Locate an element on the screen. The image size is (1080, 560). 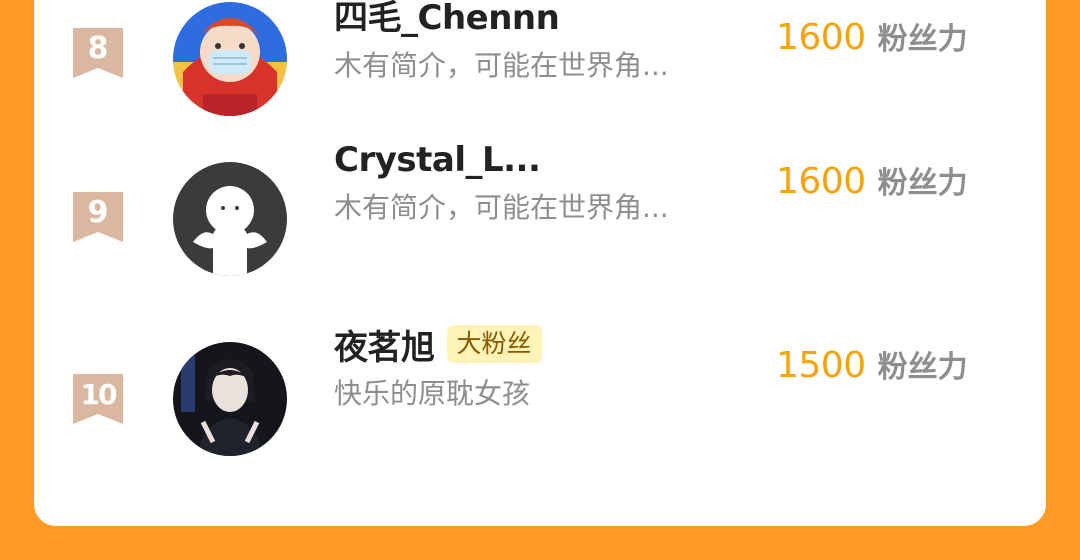
user-bio: 快乐的原耽女孩 is located at coordinates (432, 393).